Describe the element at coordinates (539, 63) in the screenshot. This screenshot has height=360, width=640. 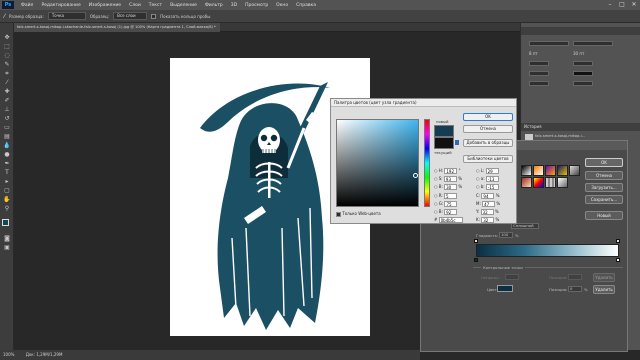
I see `kerning-field` at that location.